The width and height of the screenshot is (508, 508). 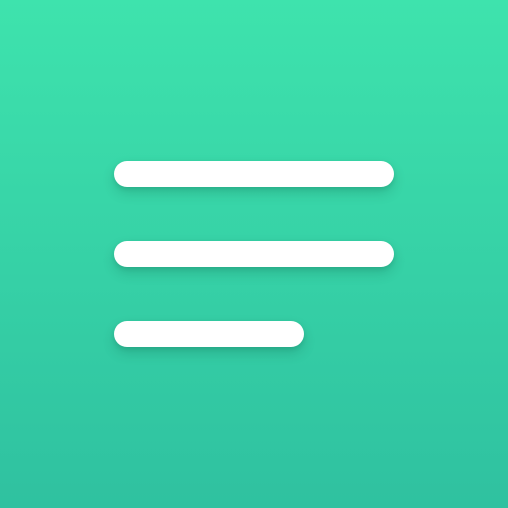 What do you see at coordinates (209, 334) in the screenshot?
I see `menu-line-bottom` at bounding box center [209, 334].